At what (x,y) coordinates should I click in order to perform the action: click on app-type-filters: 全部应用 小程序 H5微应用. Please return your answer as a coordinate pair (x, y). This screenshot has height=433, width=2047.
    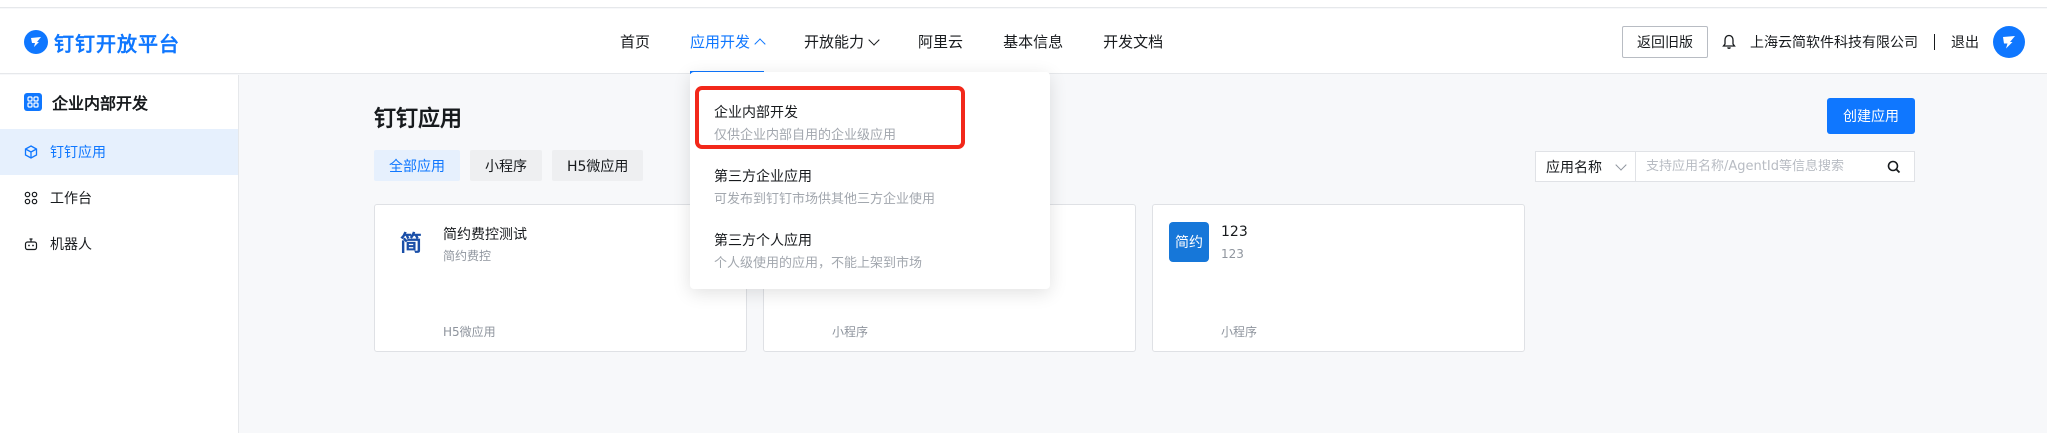
    Looking at the image, I should click on (509, 165).